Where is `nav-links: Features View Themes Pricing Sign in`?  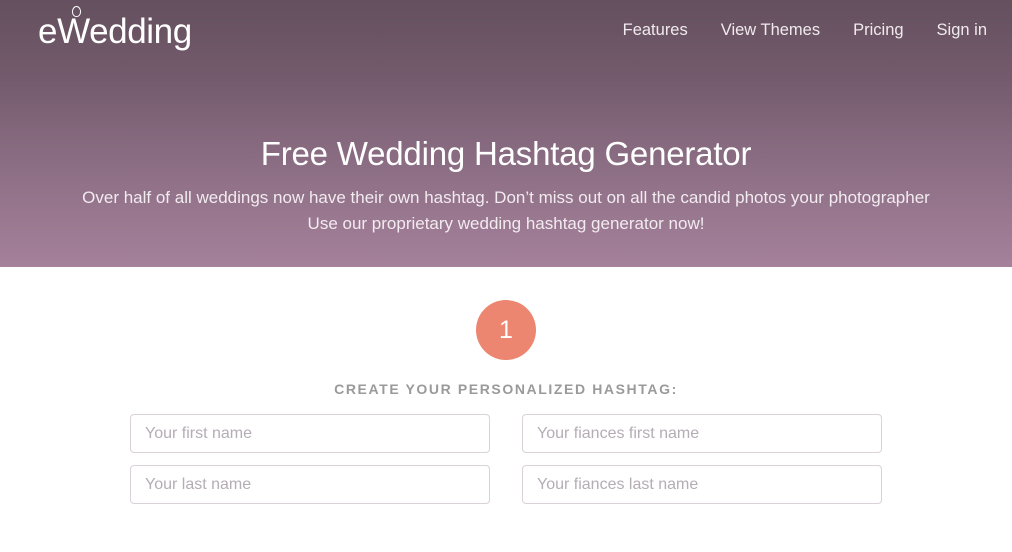
nav-links: Features View Themes Pricing Sign in is located at coordinates (805, 29).